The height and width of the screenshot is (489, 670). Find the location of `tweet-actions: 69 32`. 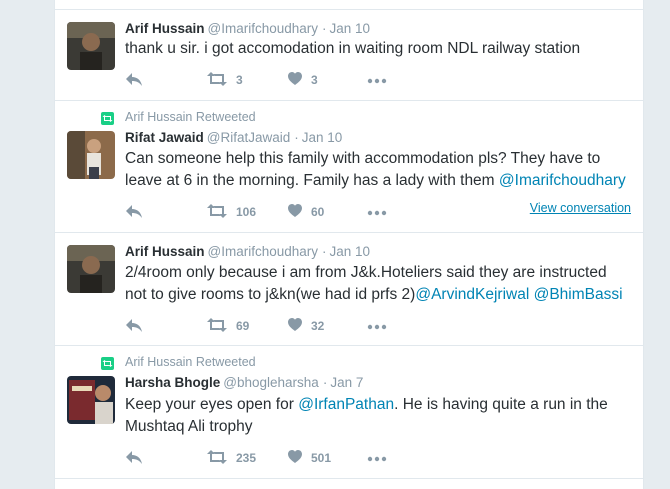

tweet-actions: 69 32 is located at coordinates (275, 326).